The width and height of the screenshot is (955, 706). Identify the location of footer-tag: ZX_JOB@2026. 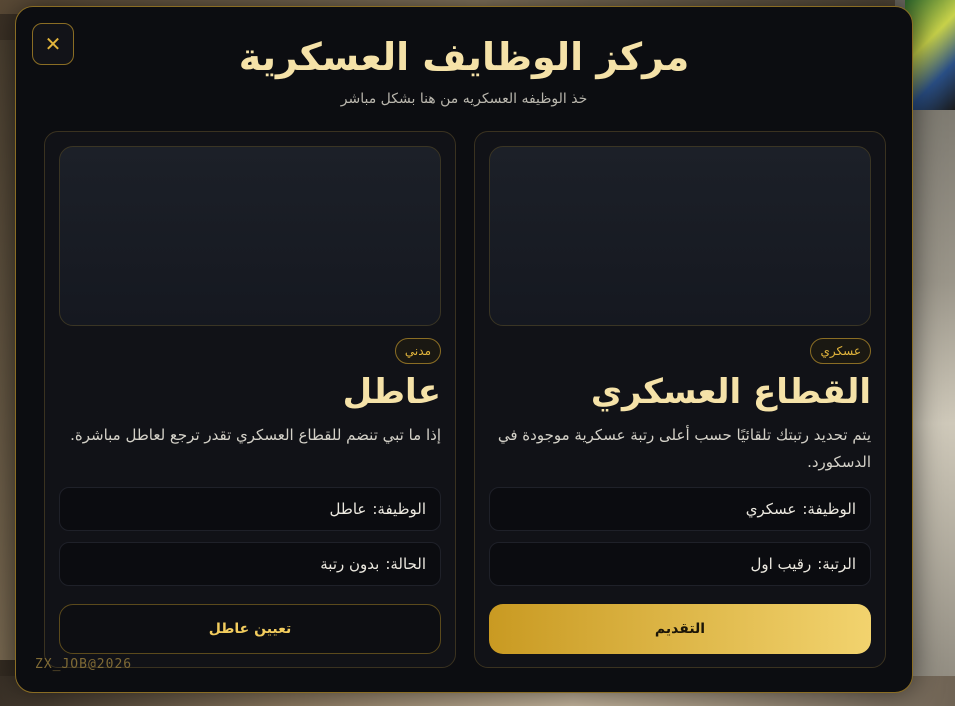
(84, 664).